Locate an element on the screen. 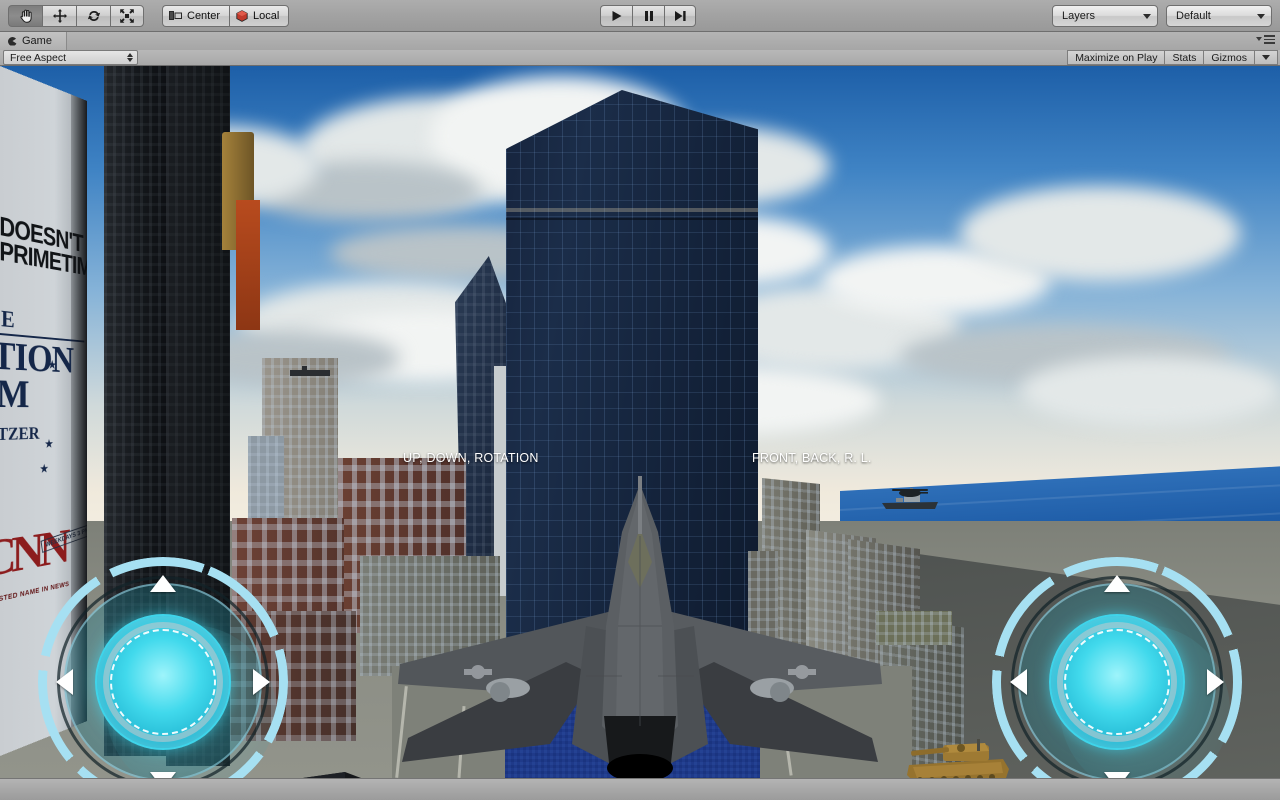 Image resolution: width=1280 pixels, height=800 pixels. left-virtual-joystick is located at coordinates (163, 667).